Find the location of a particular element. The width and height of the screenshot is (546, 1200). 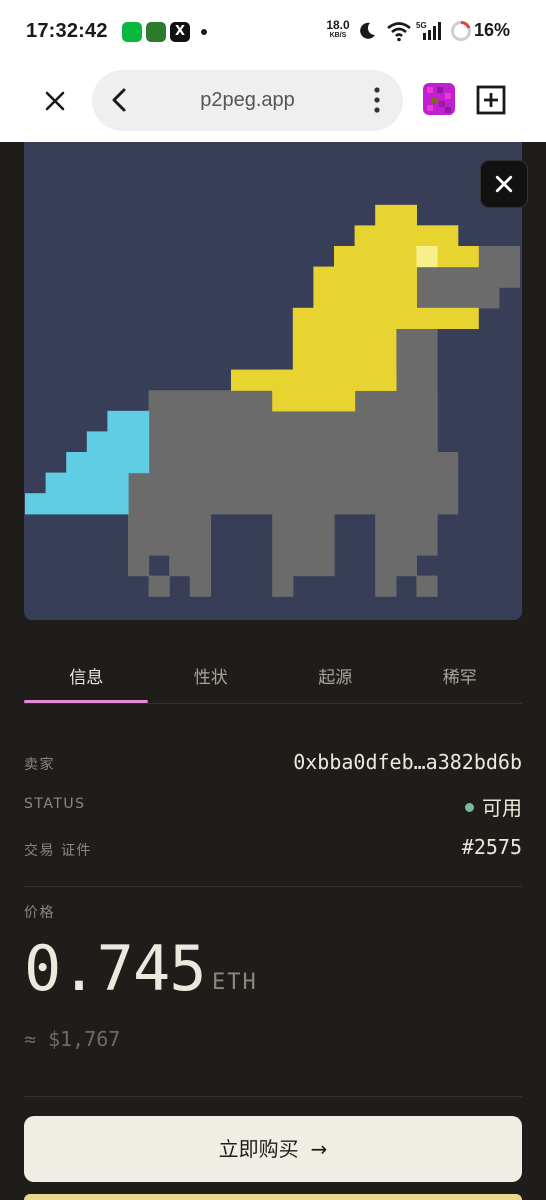

horse-neck is located at coordinates (416, 390).